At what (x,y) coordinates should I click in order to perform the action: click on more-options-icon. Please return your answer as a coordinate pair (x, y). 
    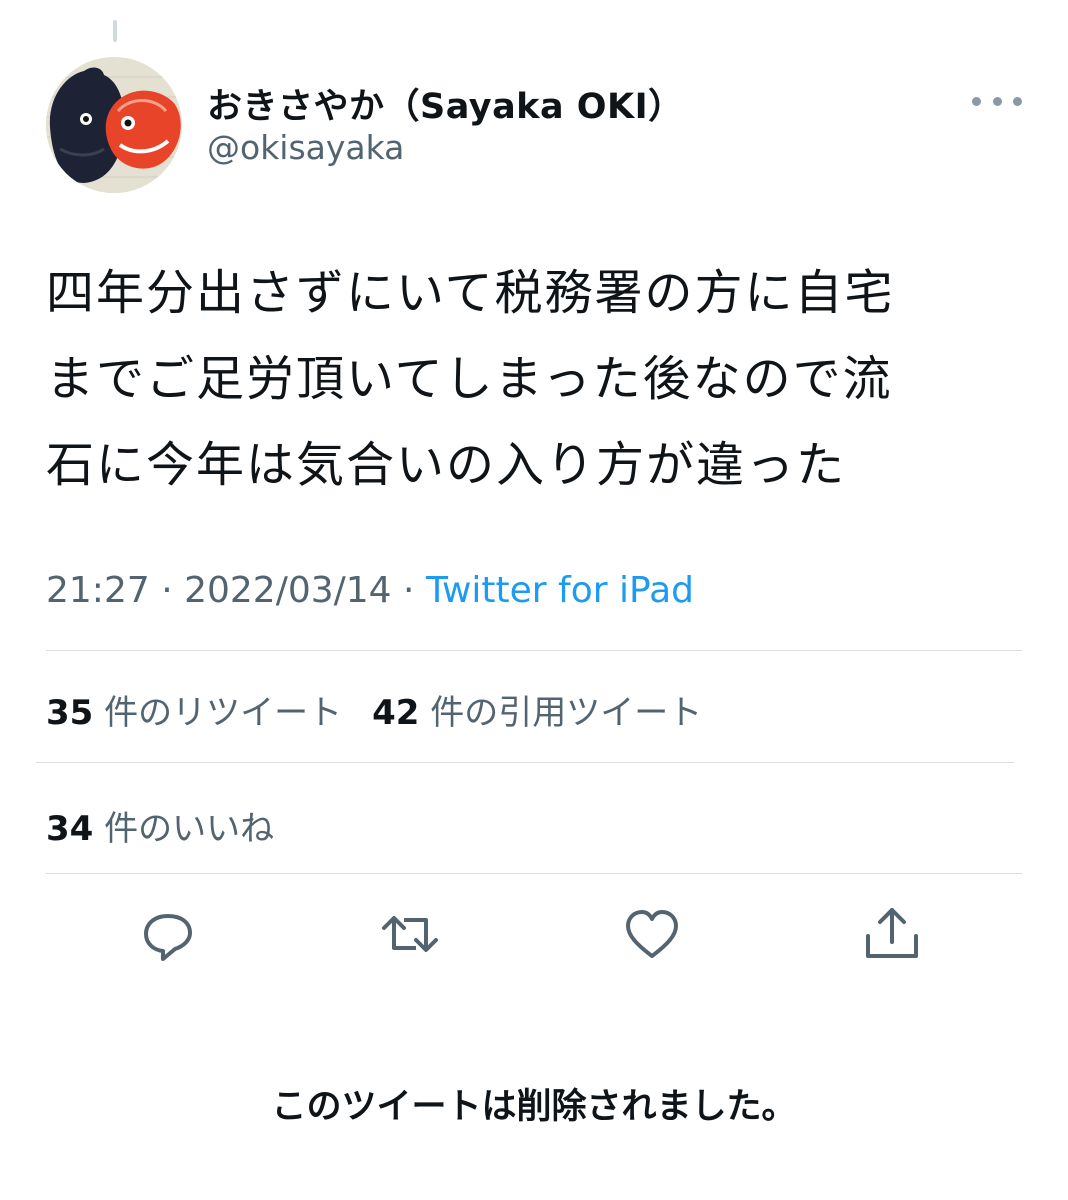
    Looking at the image, I should click on (997, 101).